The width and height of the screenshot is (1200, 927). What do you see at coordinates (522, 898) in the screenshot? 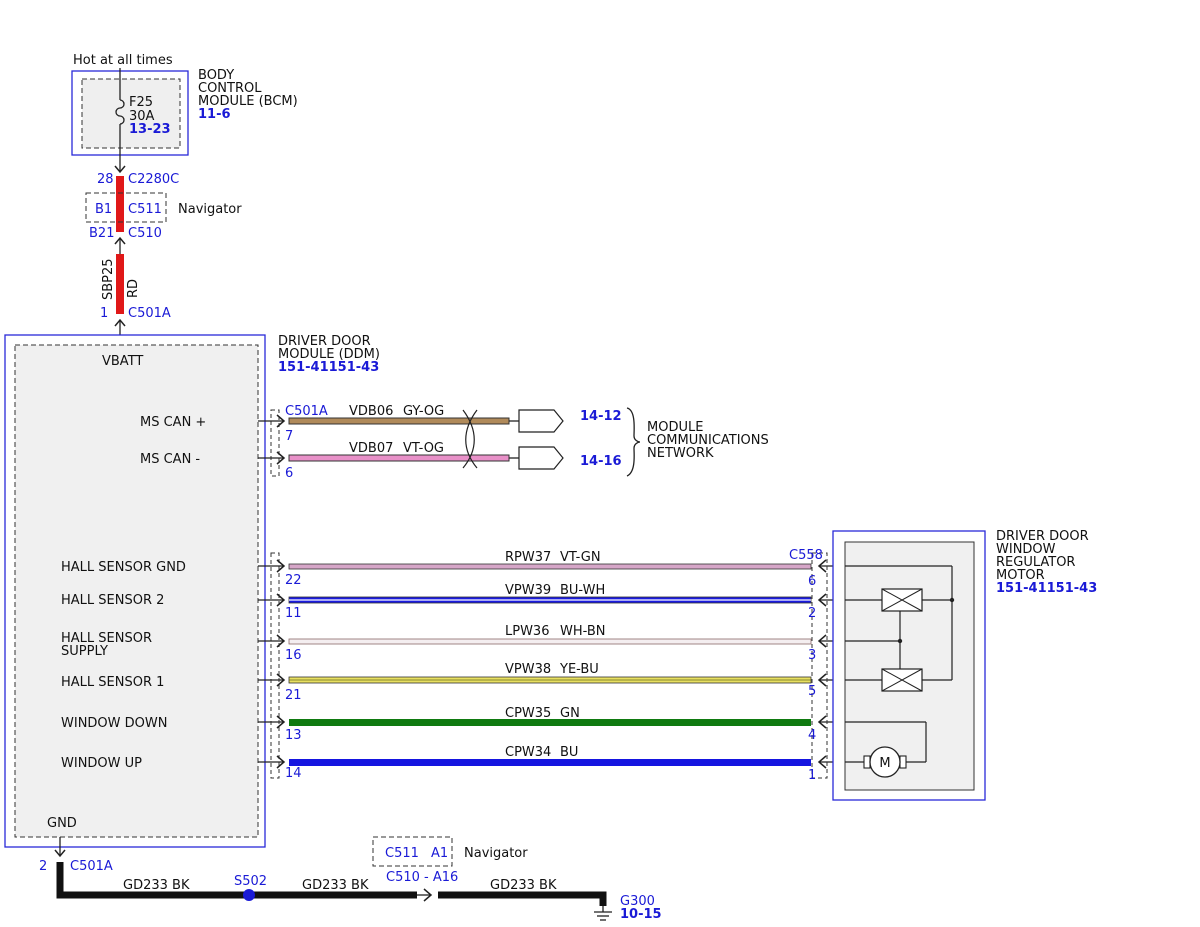
I see `wire-bk` at bounding box center [522, 898].